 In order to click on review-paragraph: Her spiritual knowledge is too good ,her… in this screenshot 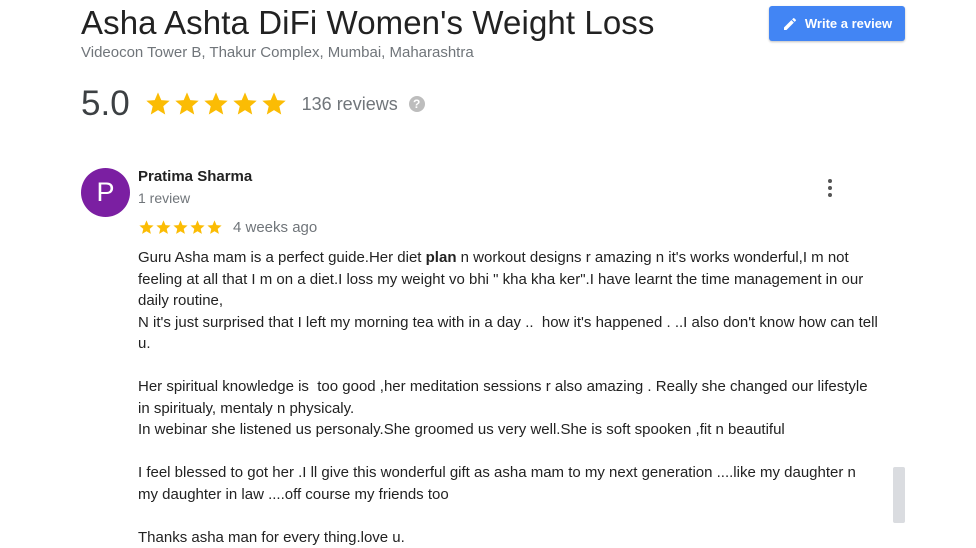, I will do `click(508, 397)`.